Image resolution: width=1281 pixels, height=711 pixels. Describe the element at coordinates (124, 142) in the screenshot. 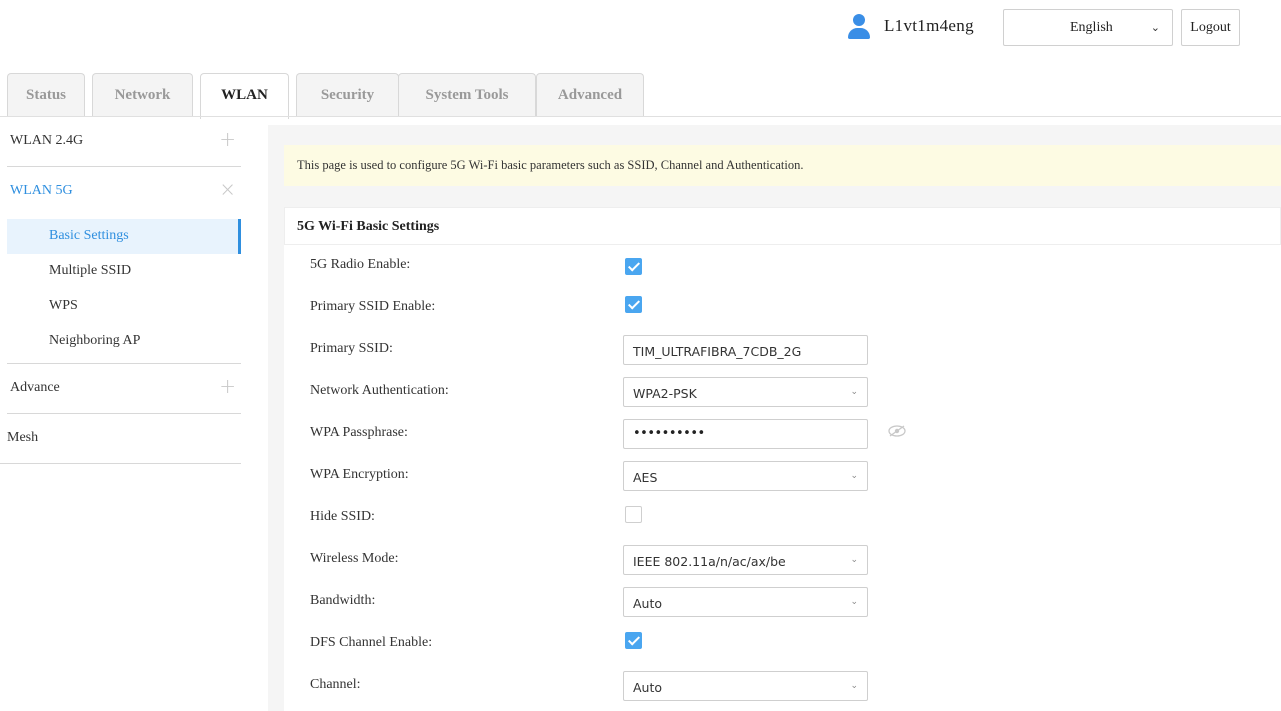

I see `sidebar-group-wlan-2-4g: WLAN 2.4G +` at that location.